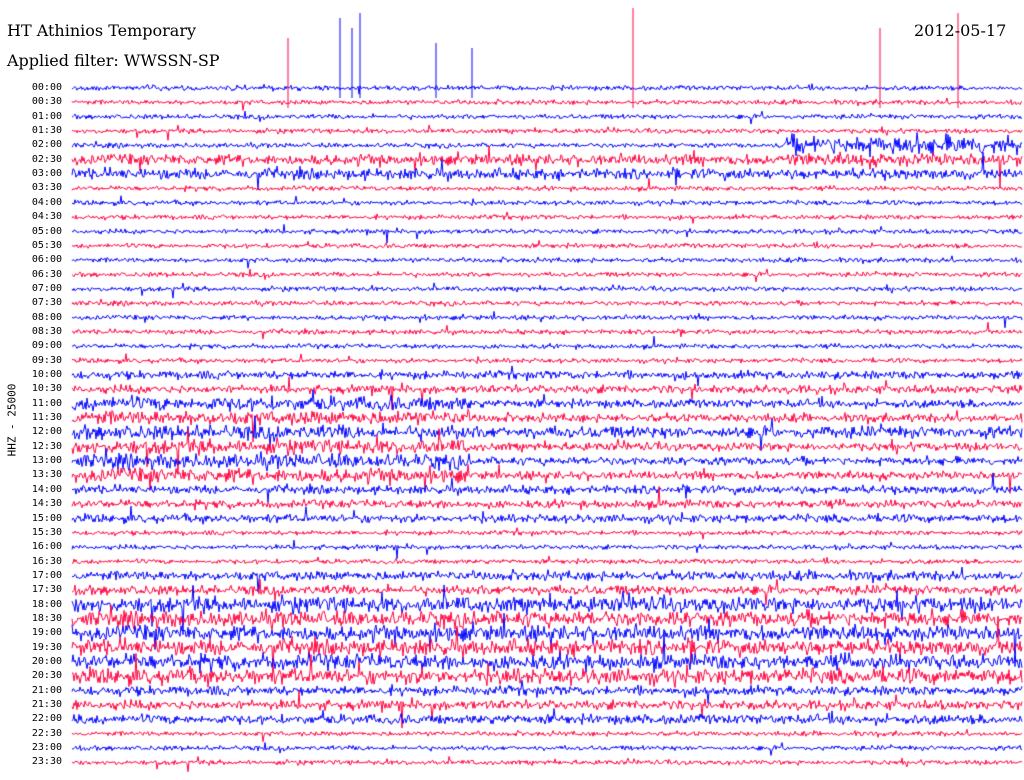 This screenshot has width=1024, height=780. I want to click on time-tick-label: 08:00, so click(46, 317).